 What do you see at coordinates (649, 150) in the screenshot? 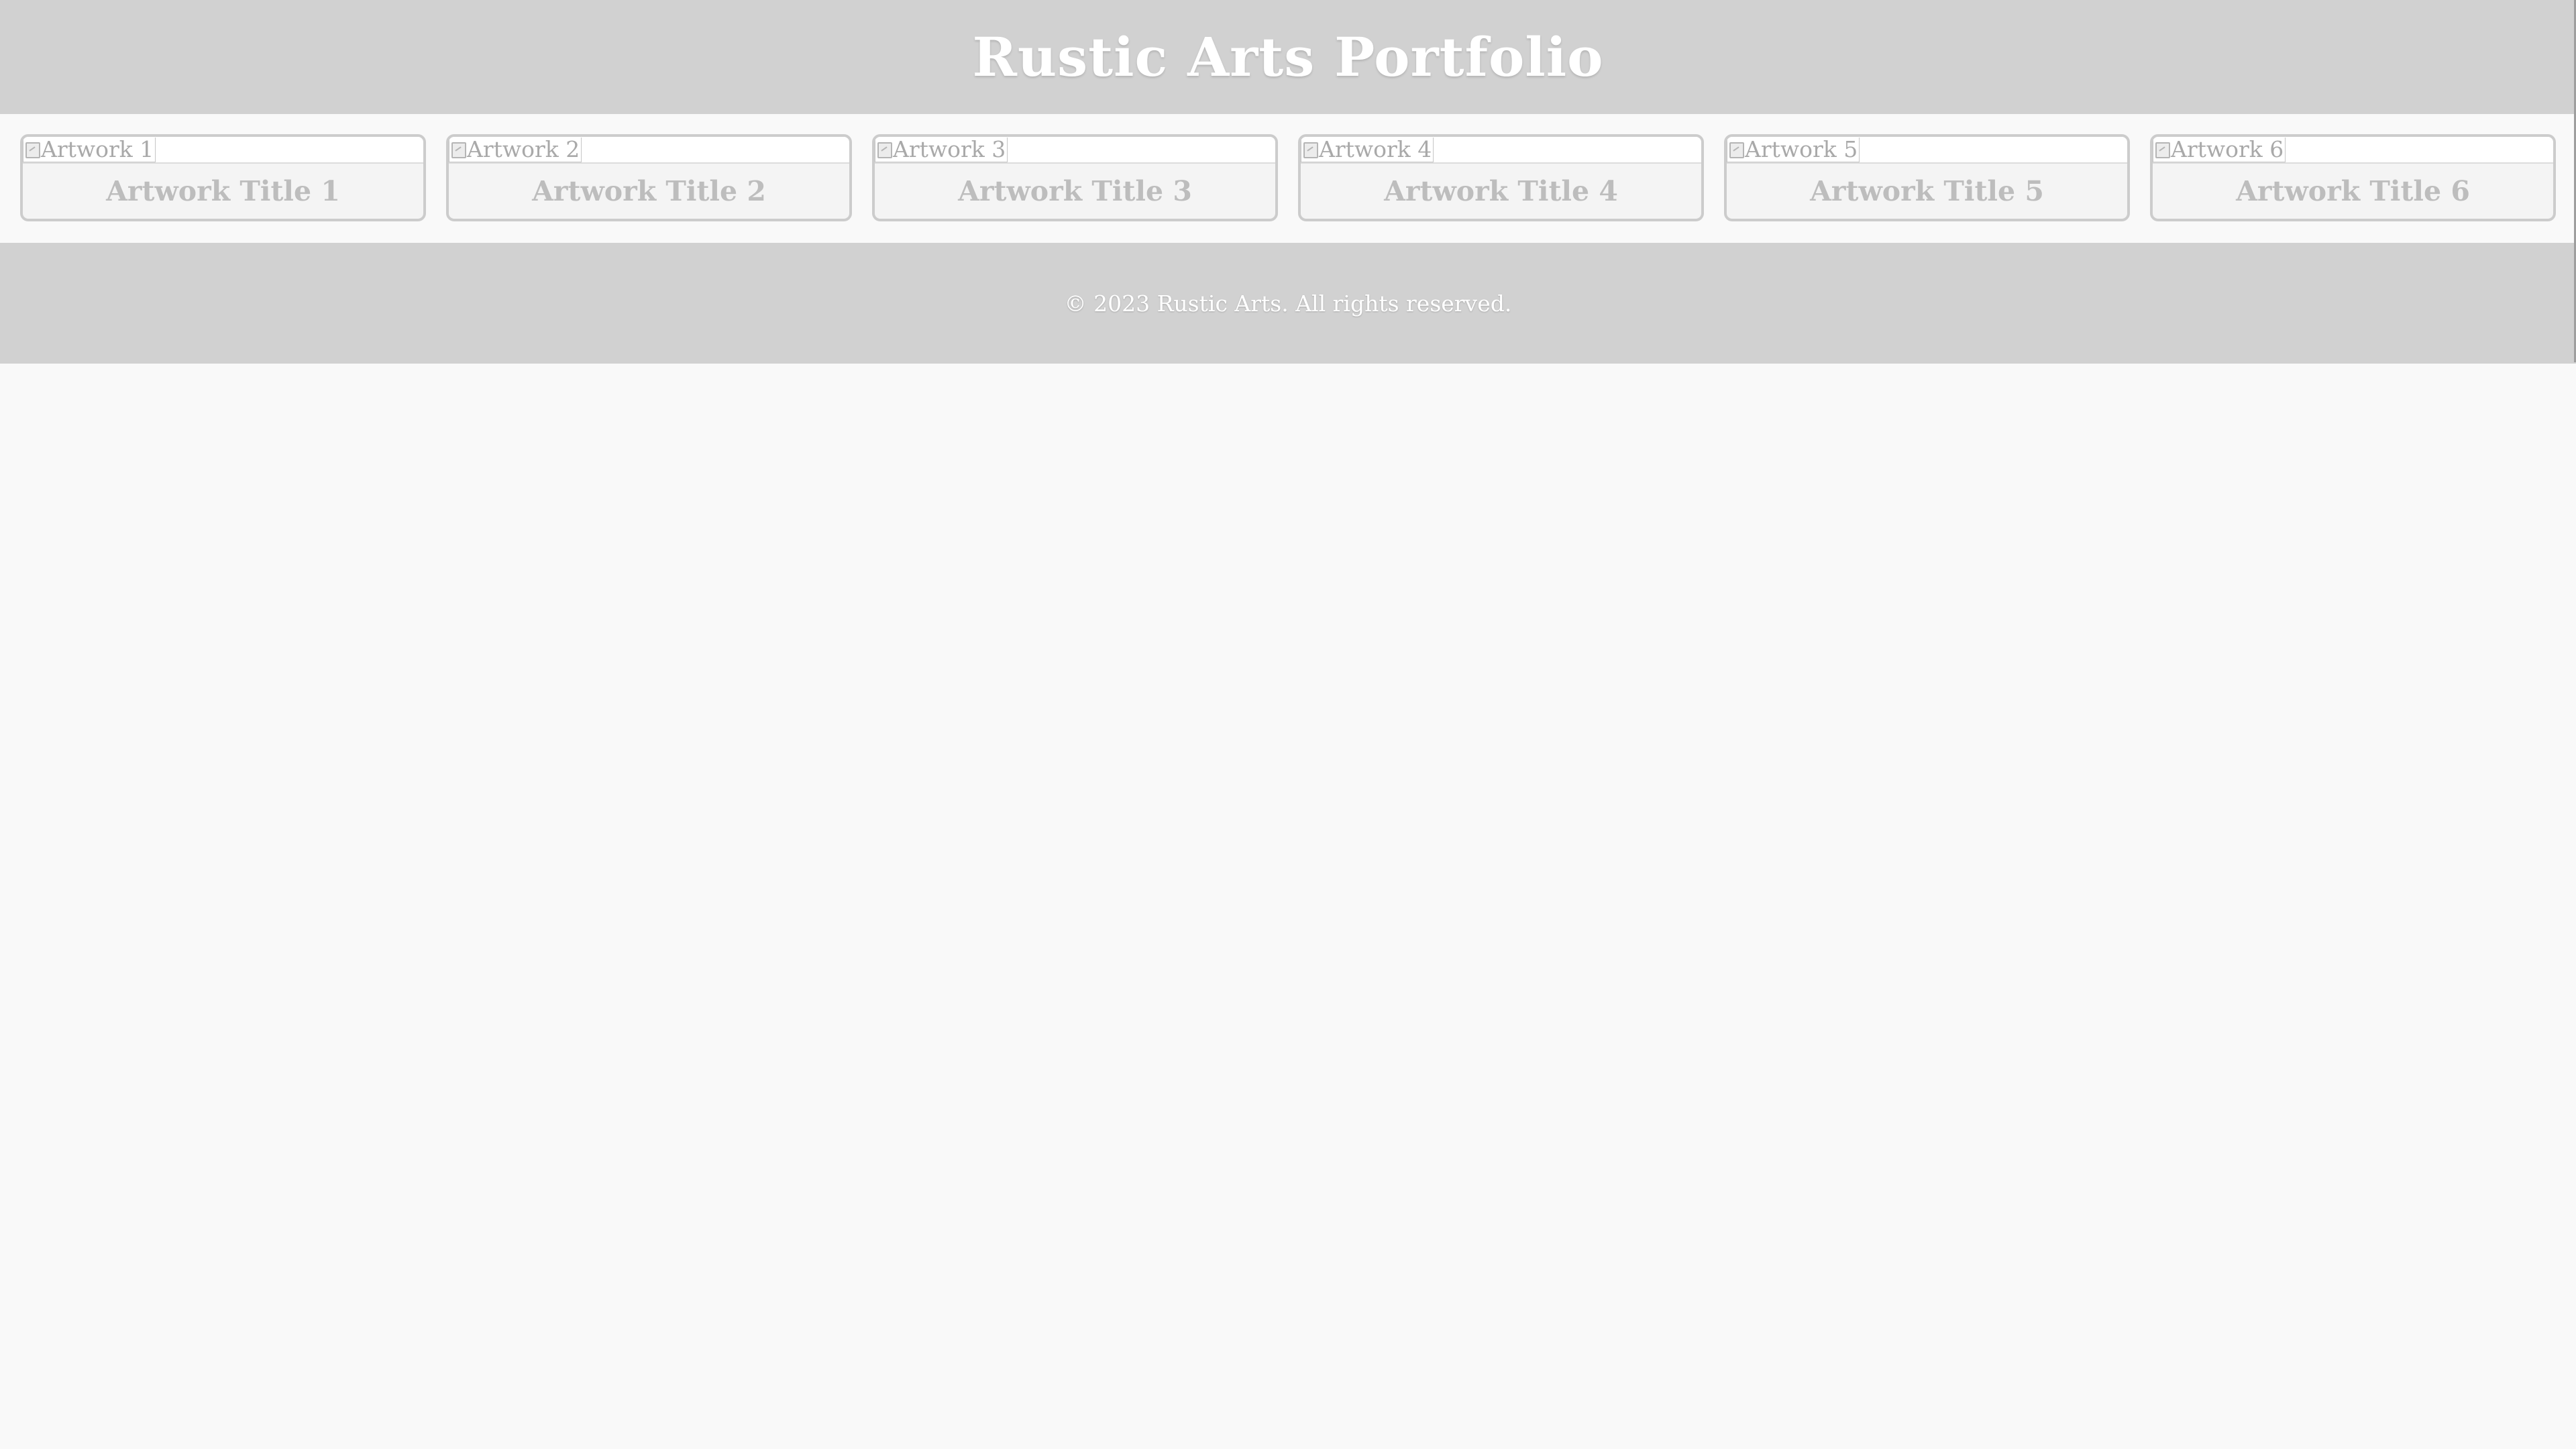
I see `artwork-image: Artwork 2` at bounding box center [649, 150].